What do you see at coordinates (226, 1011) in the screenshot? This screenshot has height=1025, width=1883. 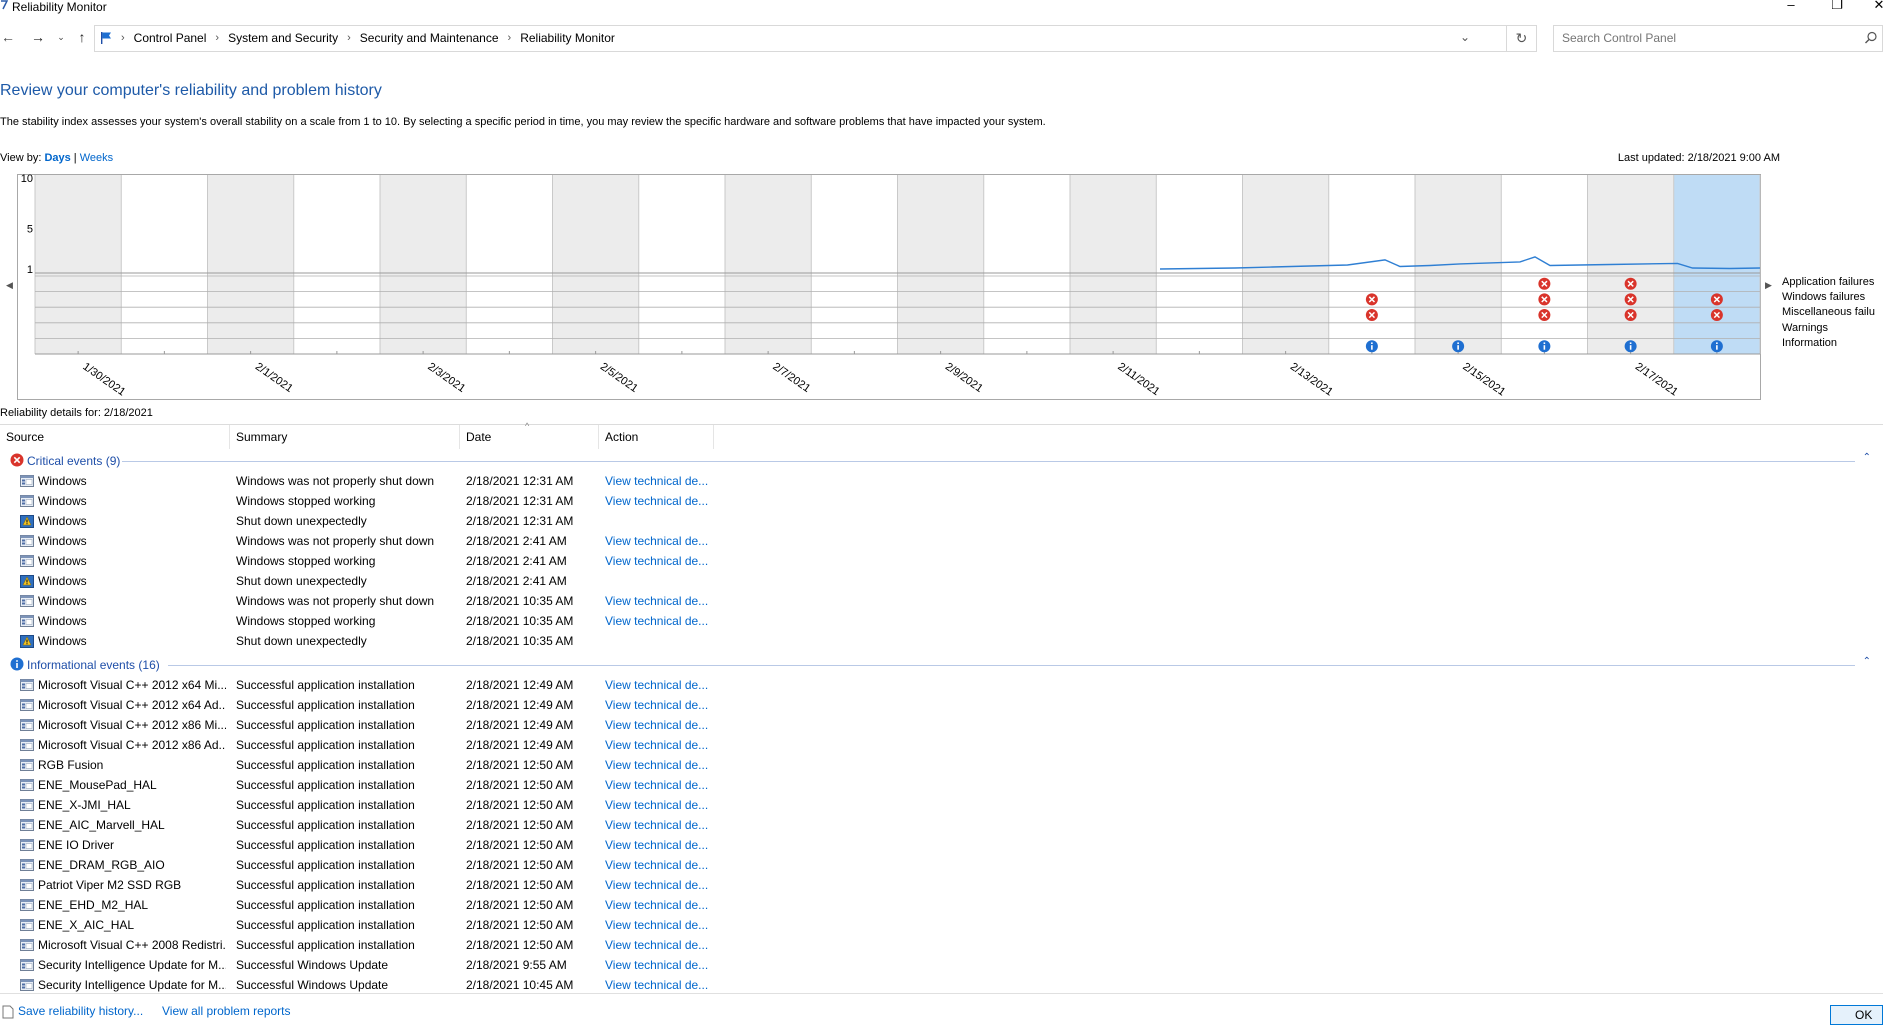 I see `view-all-problem-reports-link: View all problem reports` at bounding box center [226, 1011].